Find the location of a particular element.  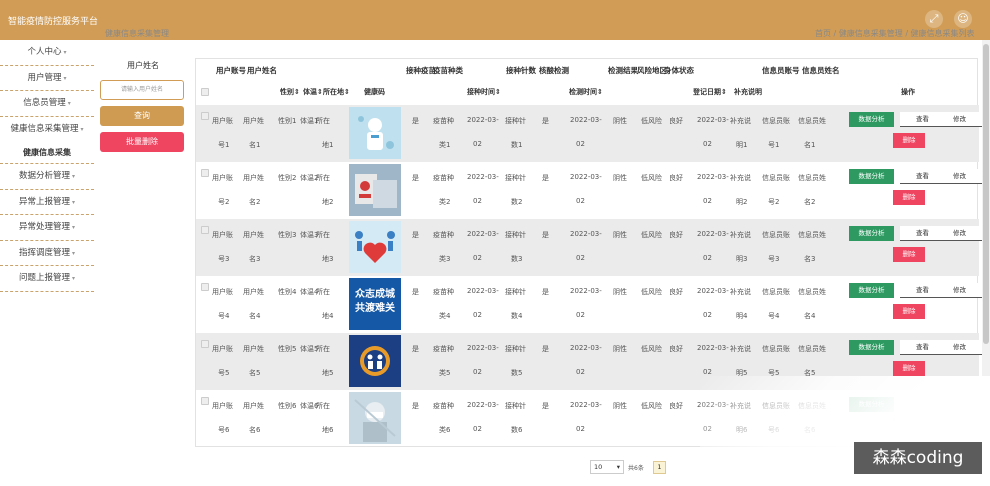

col-header-staff-account: 信息员账号 is located at coordinates (781, 70).